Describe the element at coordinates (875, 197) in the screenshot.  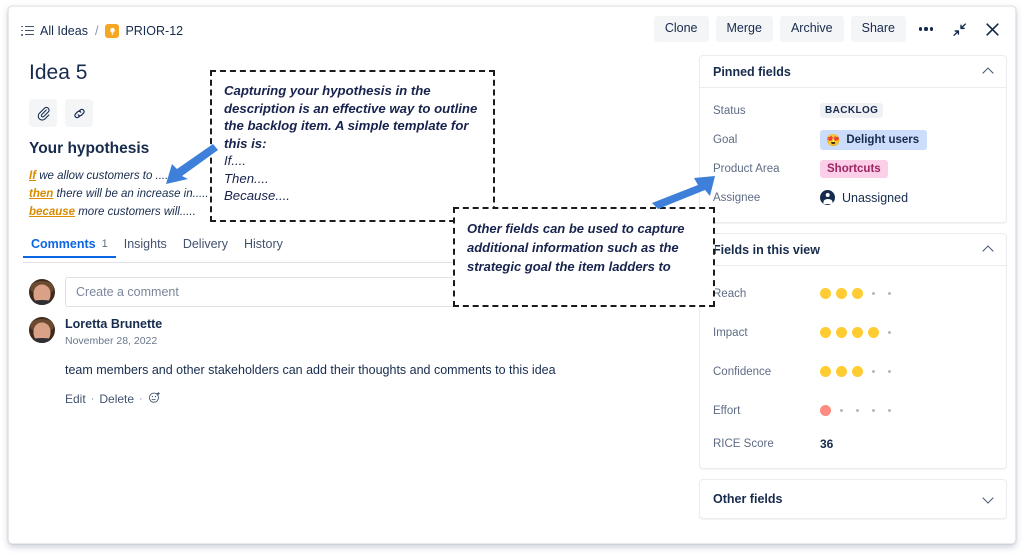
I see `assignee-label: Unassigned` at that location.